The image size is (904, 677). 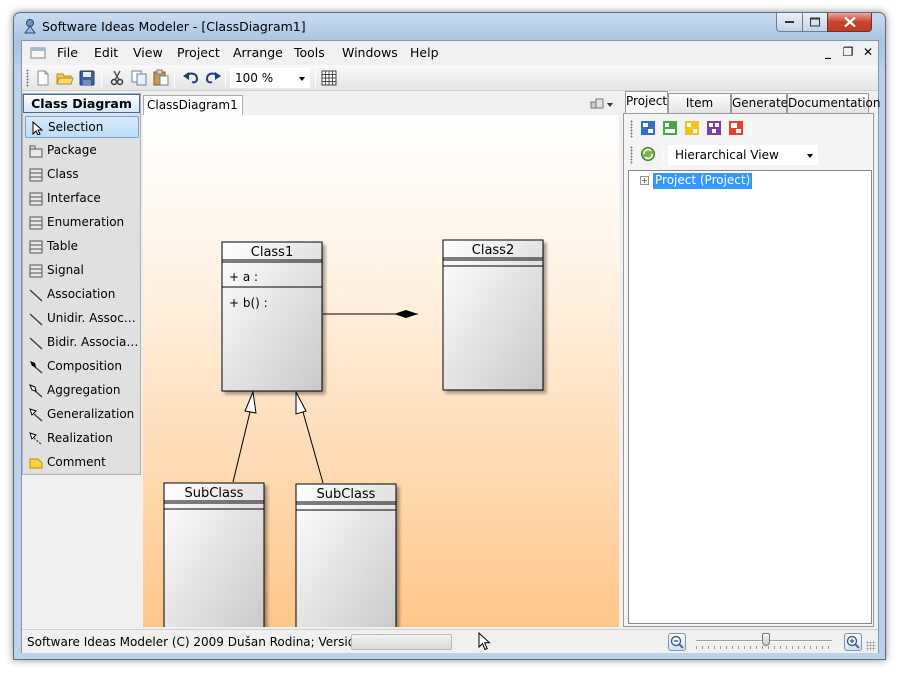 I want to click on tab-project: Project, so click(x=646, y=102).